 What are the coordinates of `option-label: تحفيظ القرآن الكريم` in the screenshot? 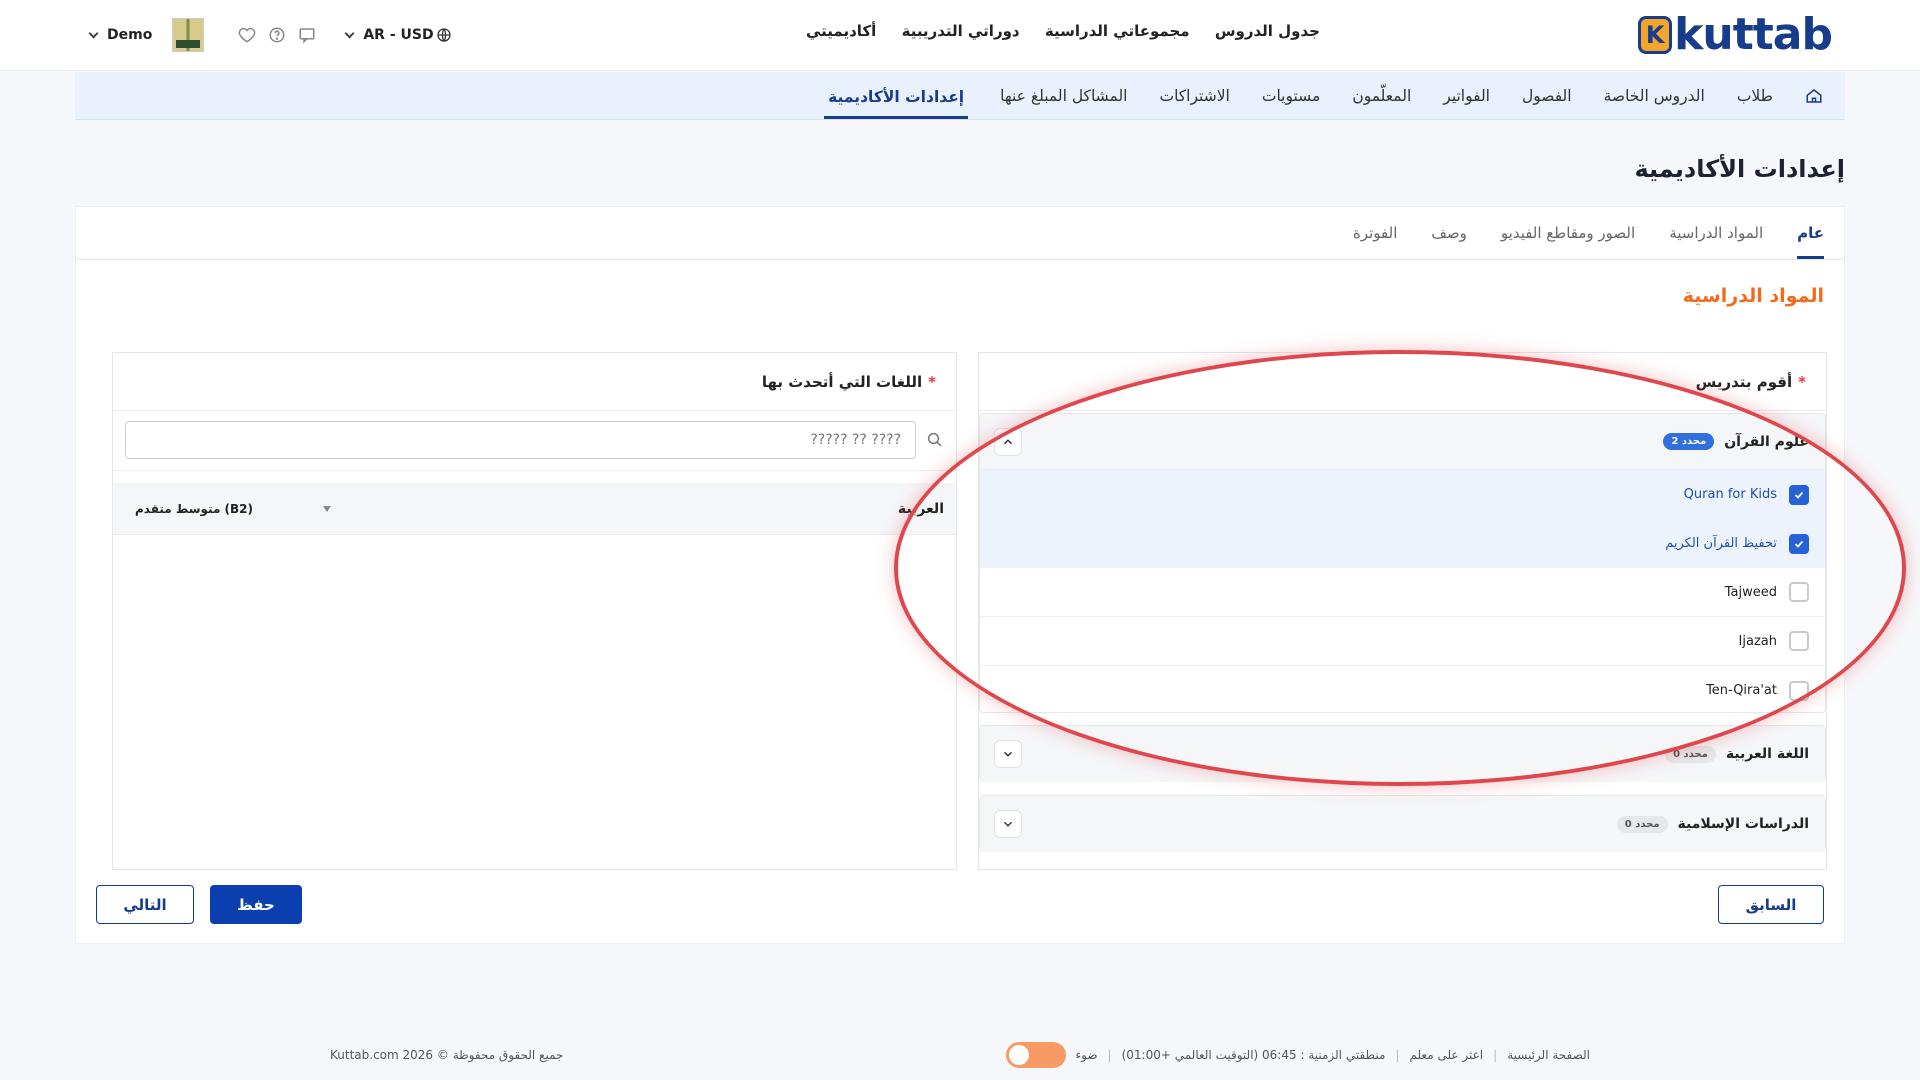 It's located at (1721, 543).